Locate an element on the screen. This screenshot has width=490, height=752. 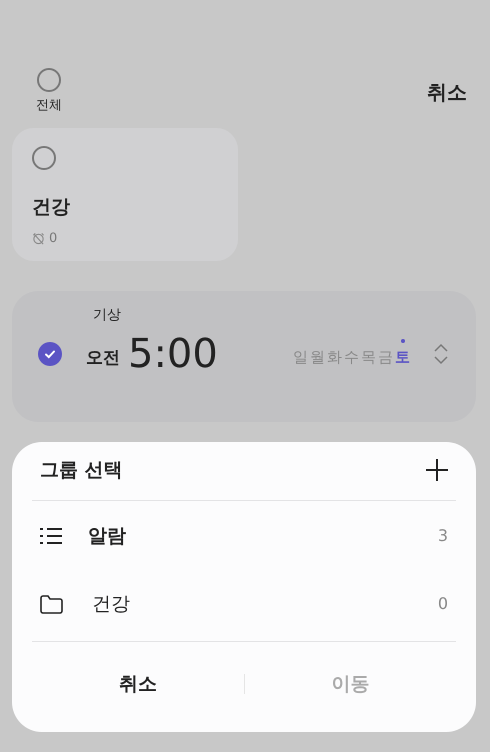
sheet-title: 그룹 선택 is located at coordinates (81, 470).